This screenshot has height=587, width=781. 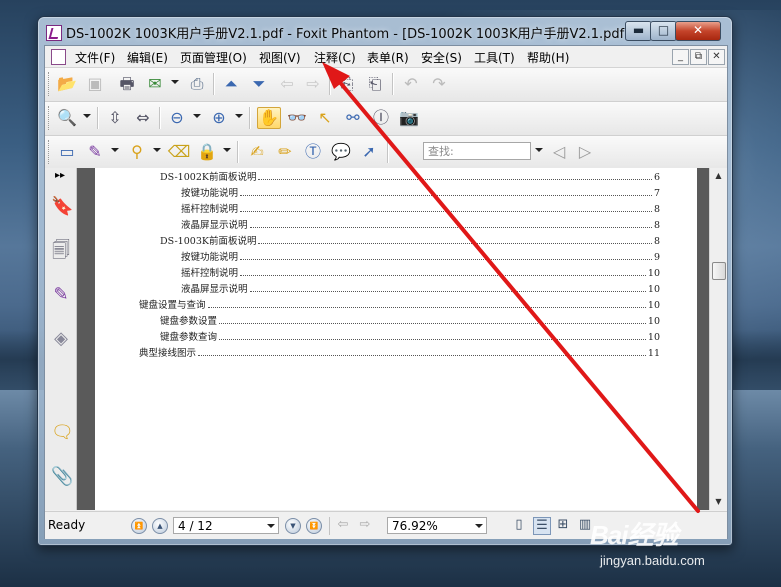 I want to click on find-previous-icon: ◁, so click(x=559, y=152).